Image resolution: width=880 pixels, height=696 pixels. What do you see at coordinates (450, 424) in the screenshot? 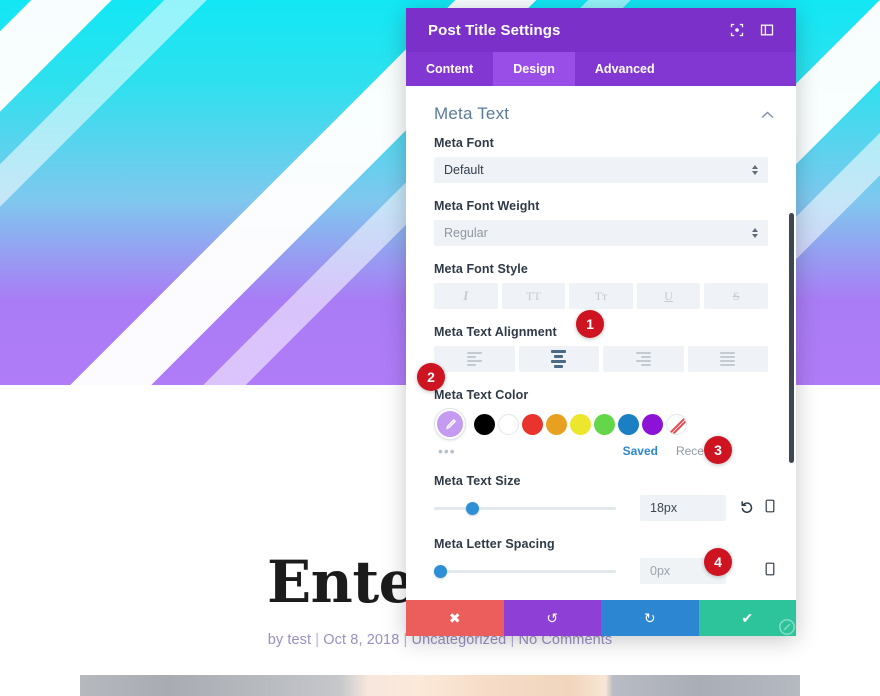
I see `color-picker-button` at bounding box center [450, 424].